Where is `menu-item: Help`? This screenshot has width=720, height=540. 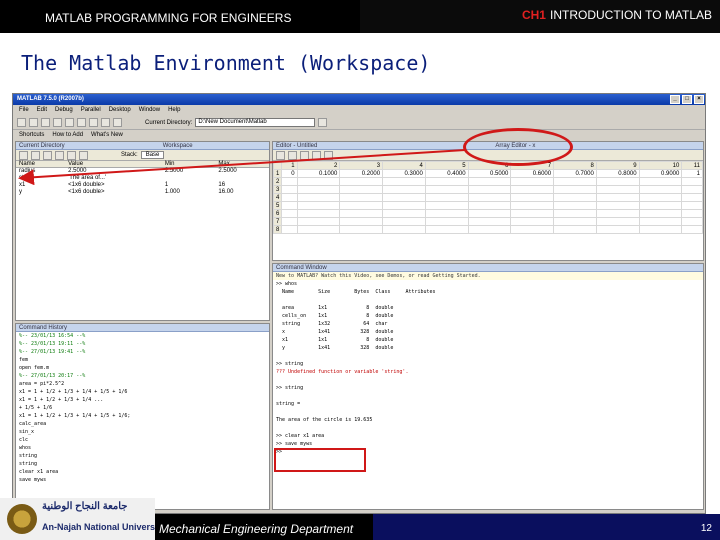
menu-item: Help is located at coordinates (174, 110).